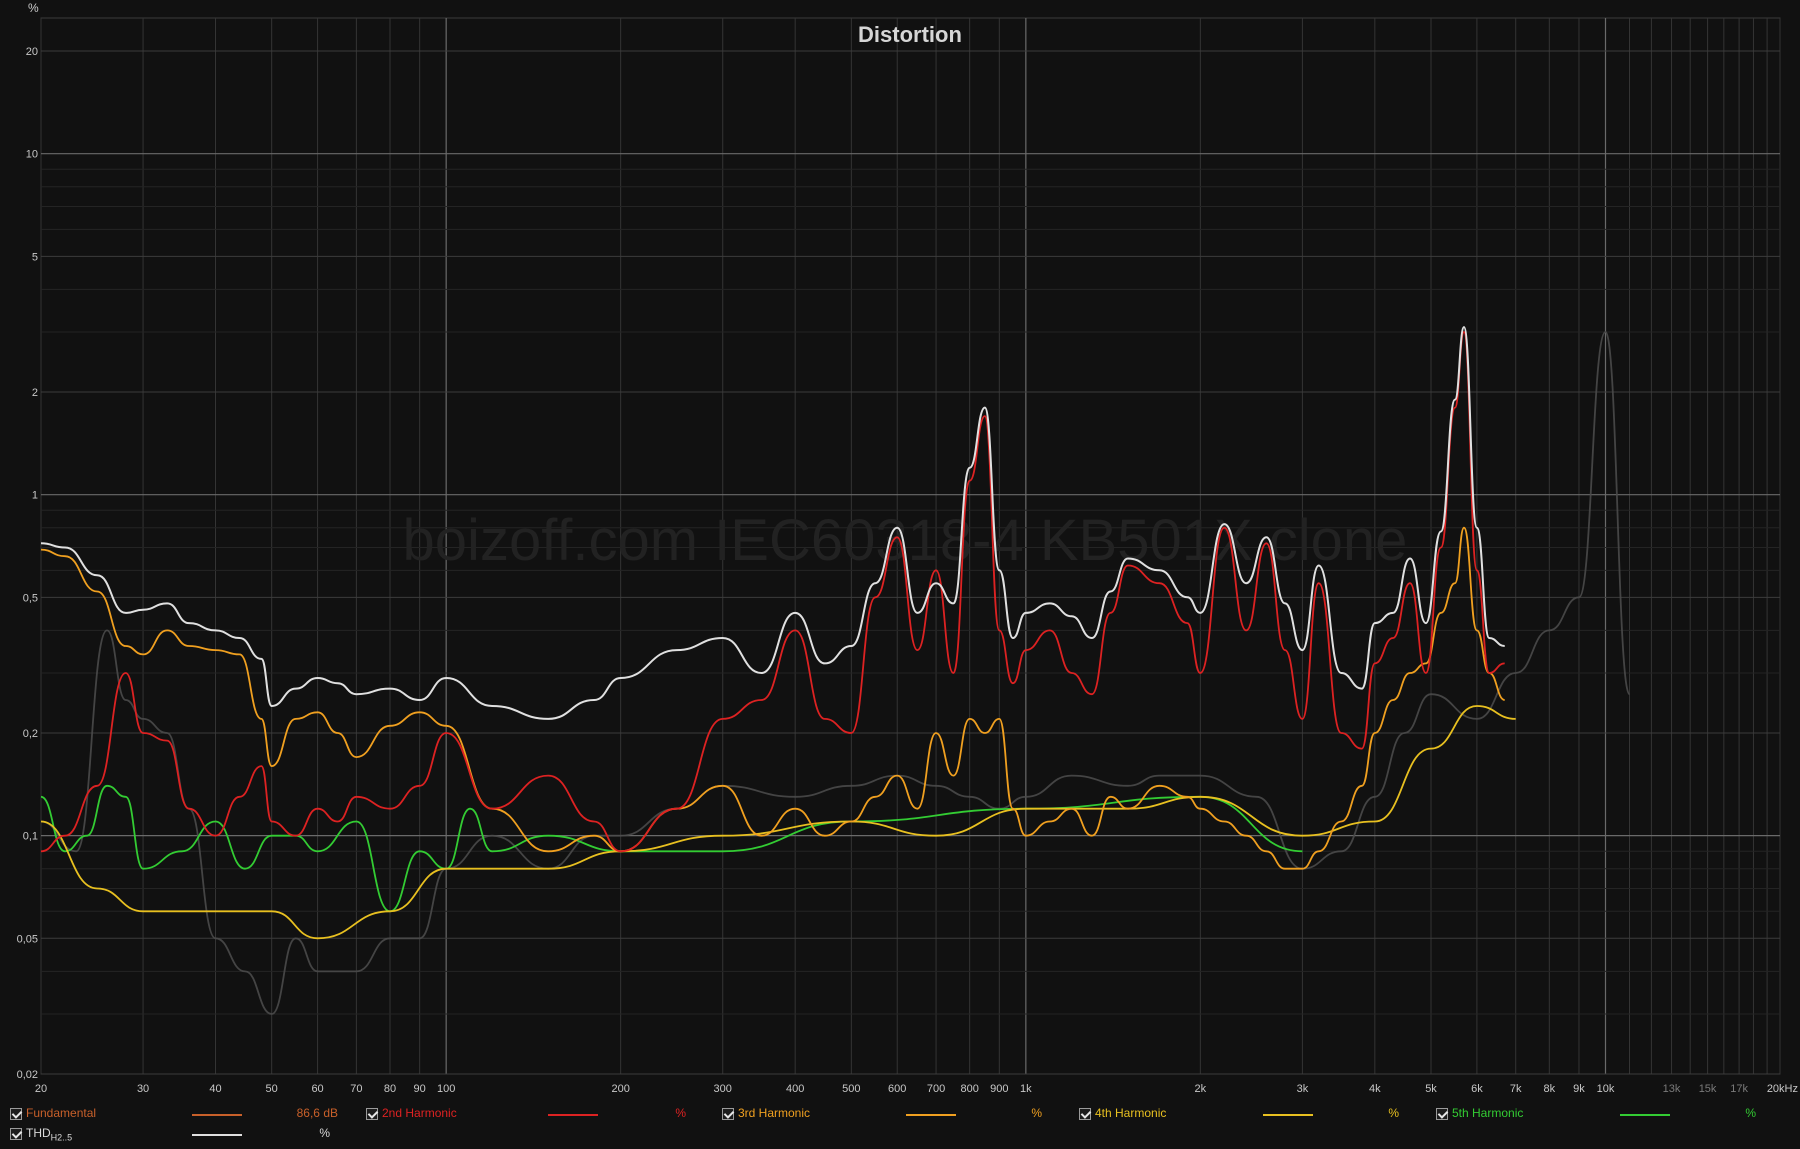  Describe the element at coordinates (32, 155) in the screenshot. I see `y-tick-label: 10` at that location.